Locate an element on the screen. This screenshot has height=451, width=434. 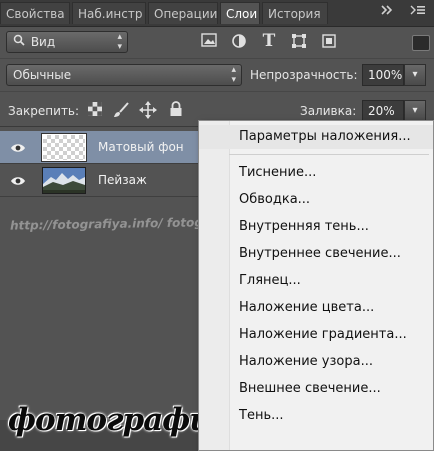
tab-properties: Свойства is located at coordinates (35, 13).